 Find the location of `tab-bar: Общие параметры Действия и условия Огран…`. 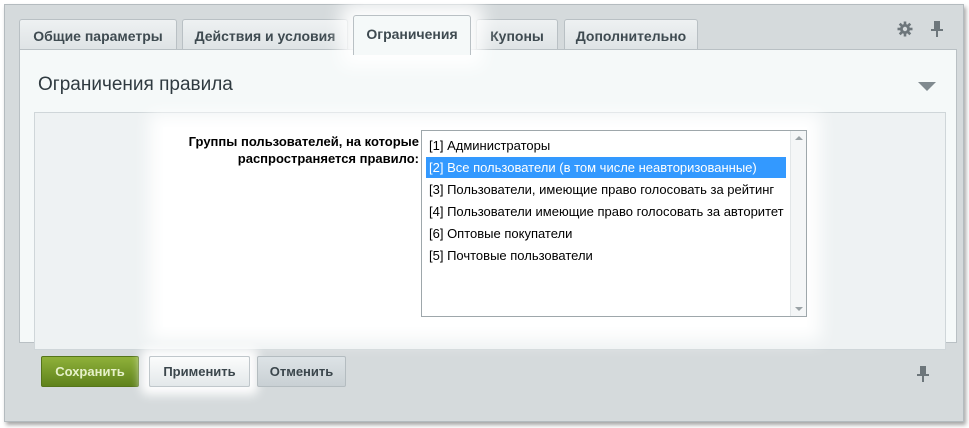

tab-bar: Общие параметры Действия и условия Огран… is located at coordinates (489, 35).